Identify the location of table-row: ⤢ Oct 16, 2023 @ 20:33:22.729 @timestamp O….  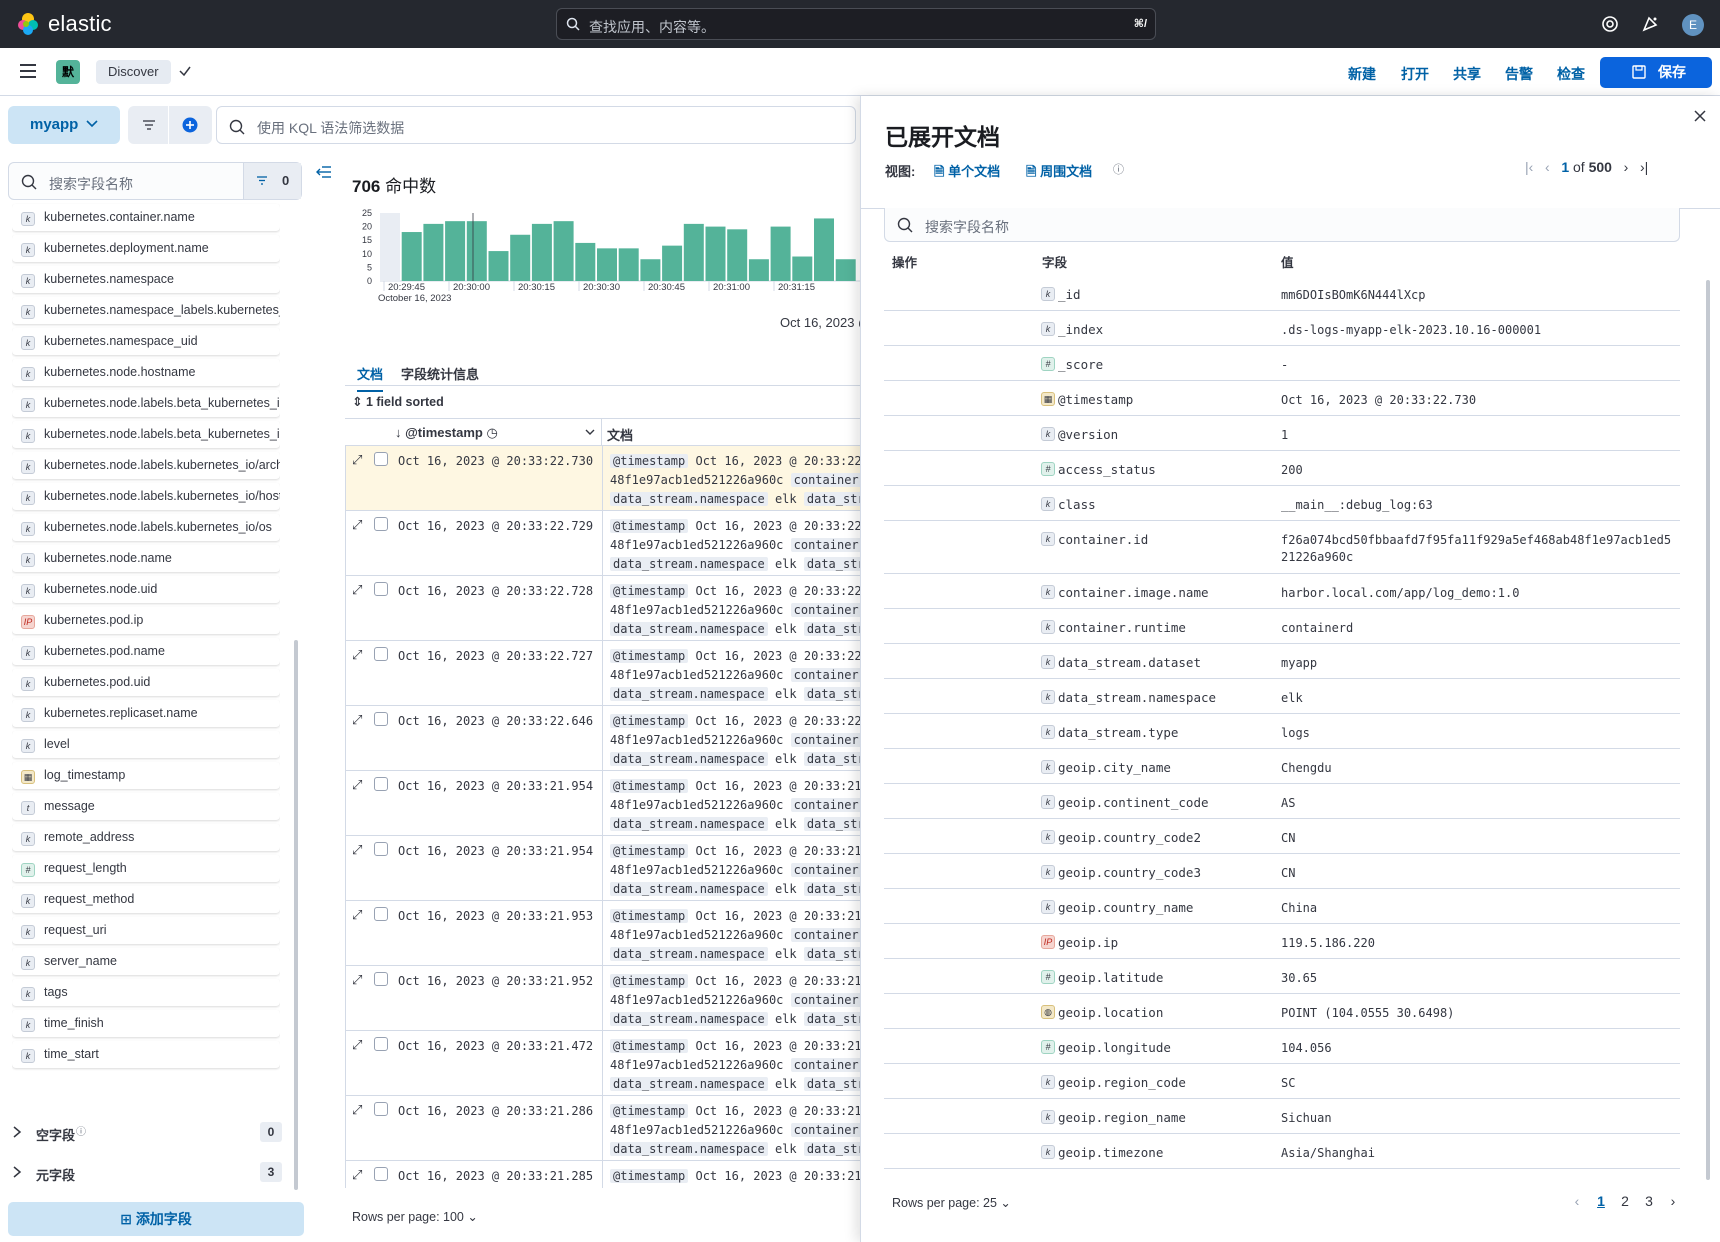
(603, 543).